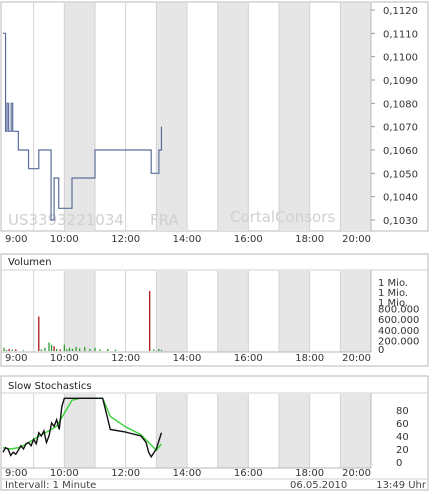  Describe the element at coordinates (400, 104) in the screenshot. I see `price-y-tick-label: 0,1080` at that location.